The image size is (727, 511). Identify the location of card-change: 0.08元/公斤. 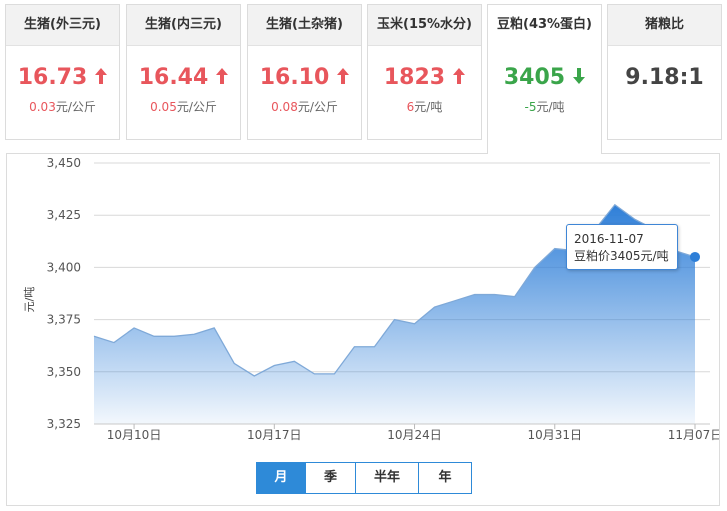
(304, 106).